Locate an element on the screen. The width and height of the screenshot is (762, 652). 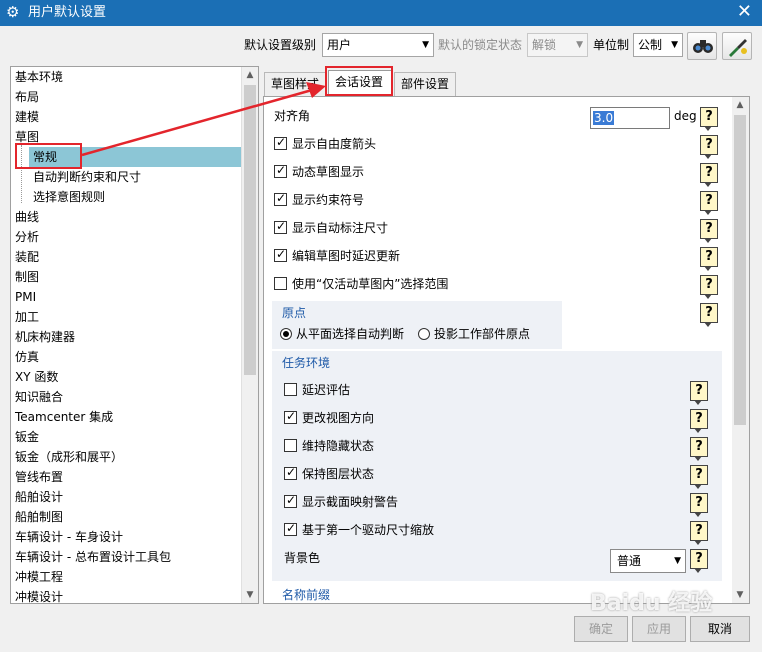
tree-item-curve: 曲线 is located at coordinates (27, 217).